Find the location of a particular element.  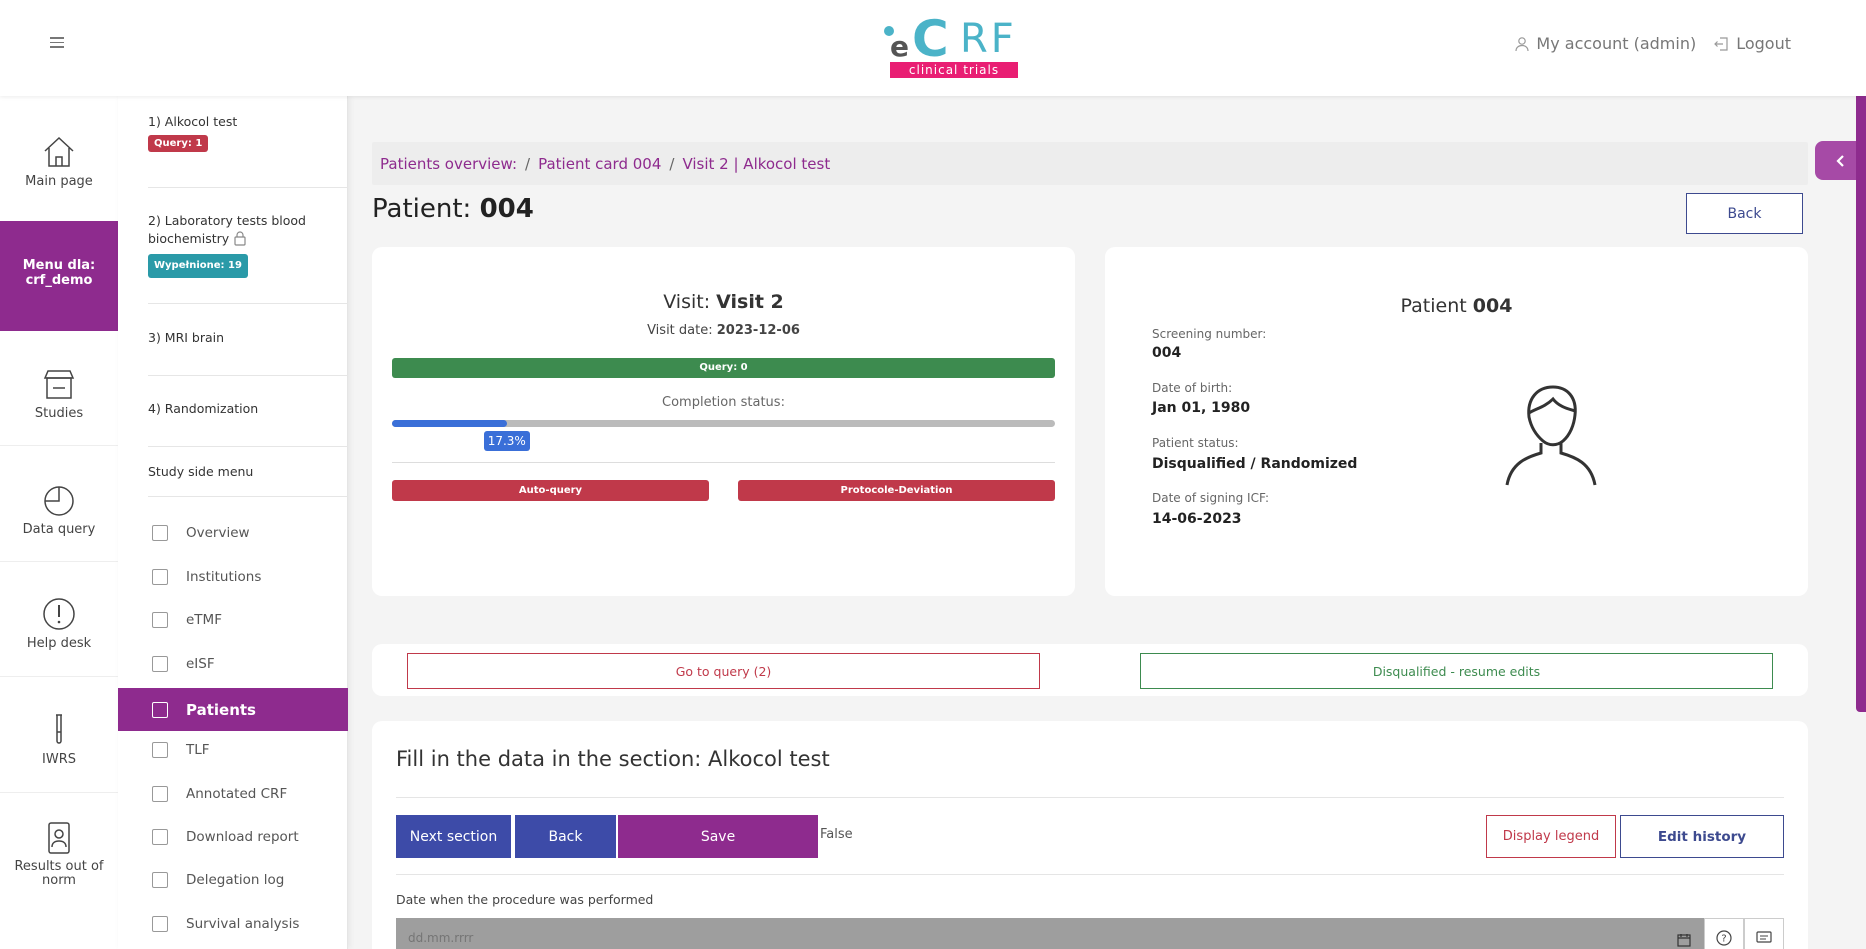

screening-number-label: Screening number: is located at coordinates (1209, 334).